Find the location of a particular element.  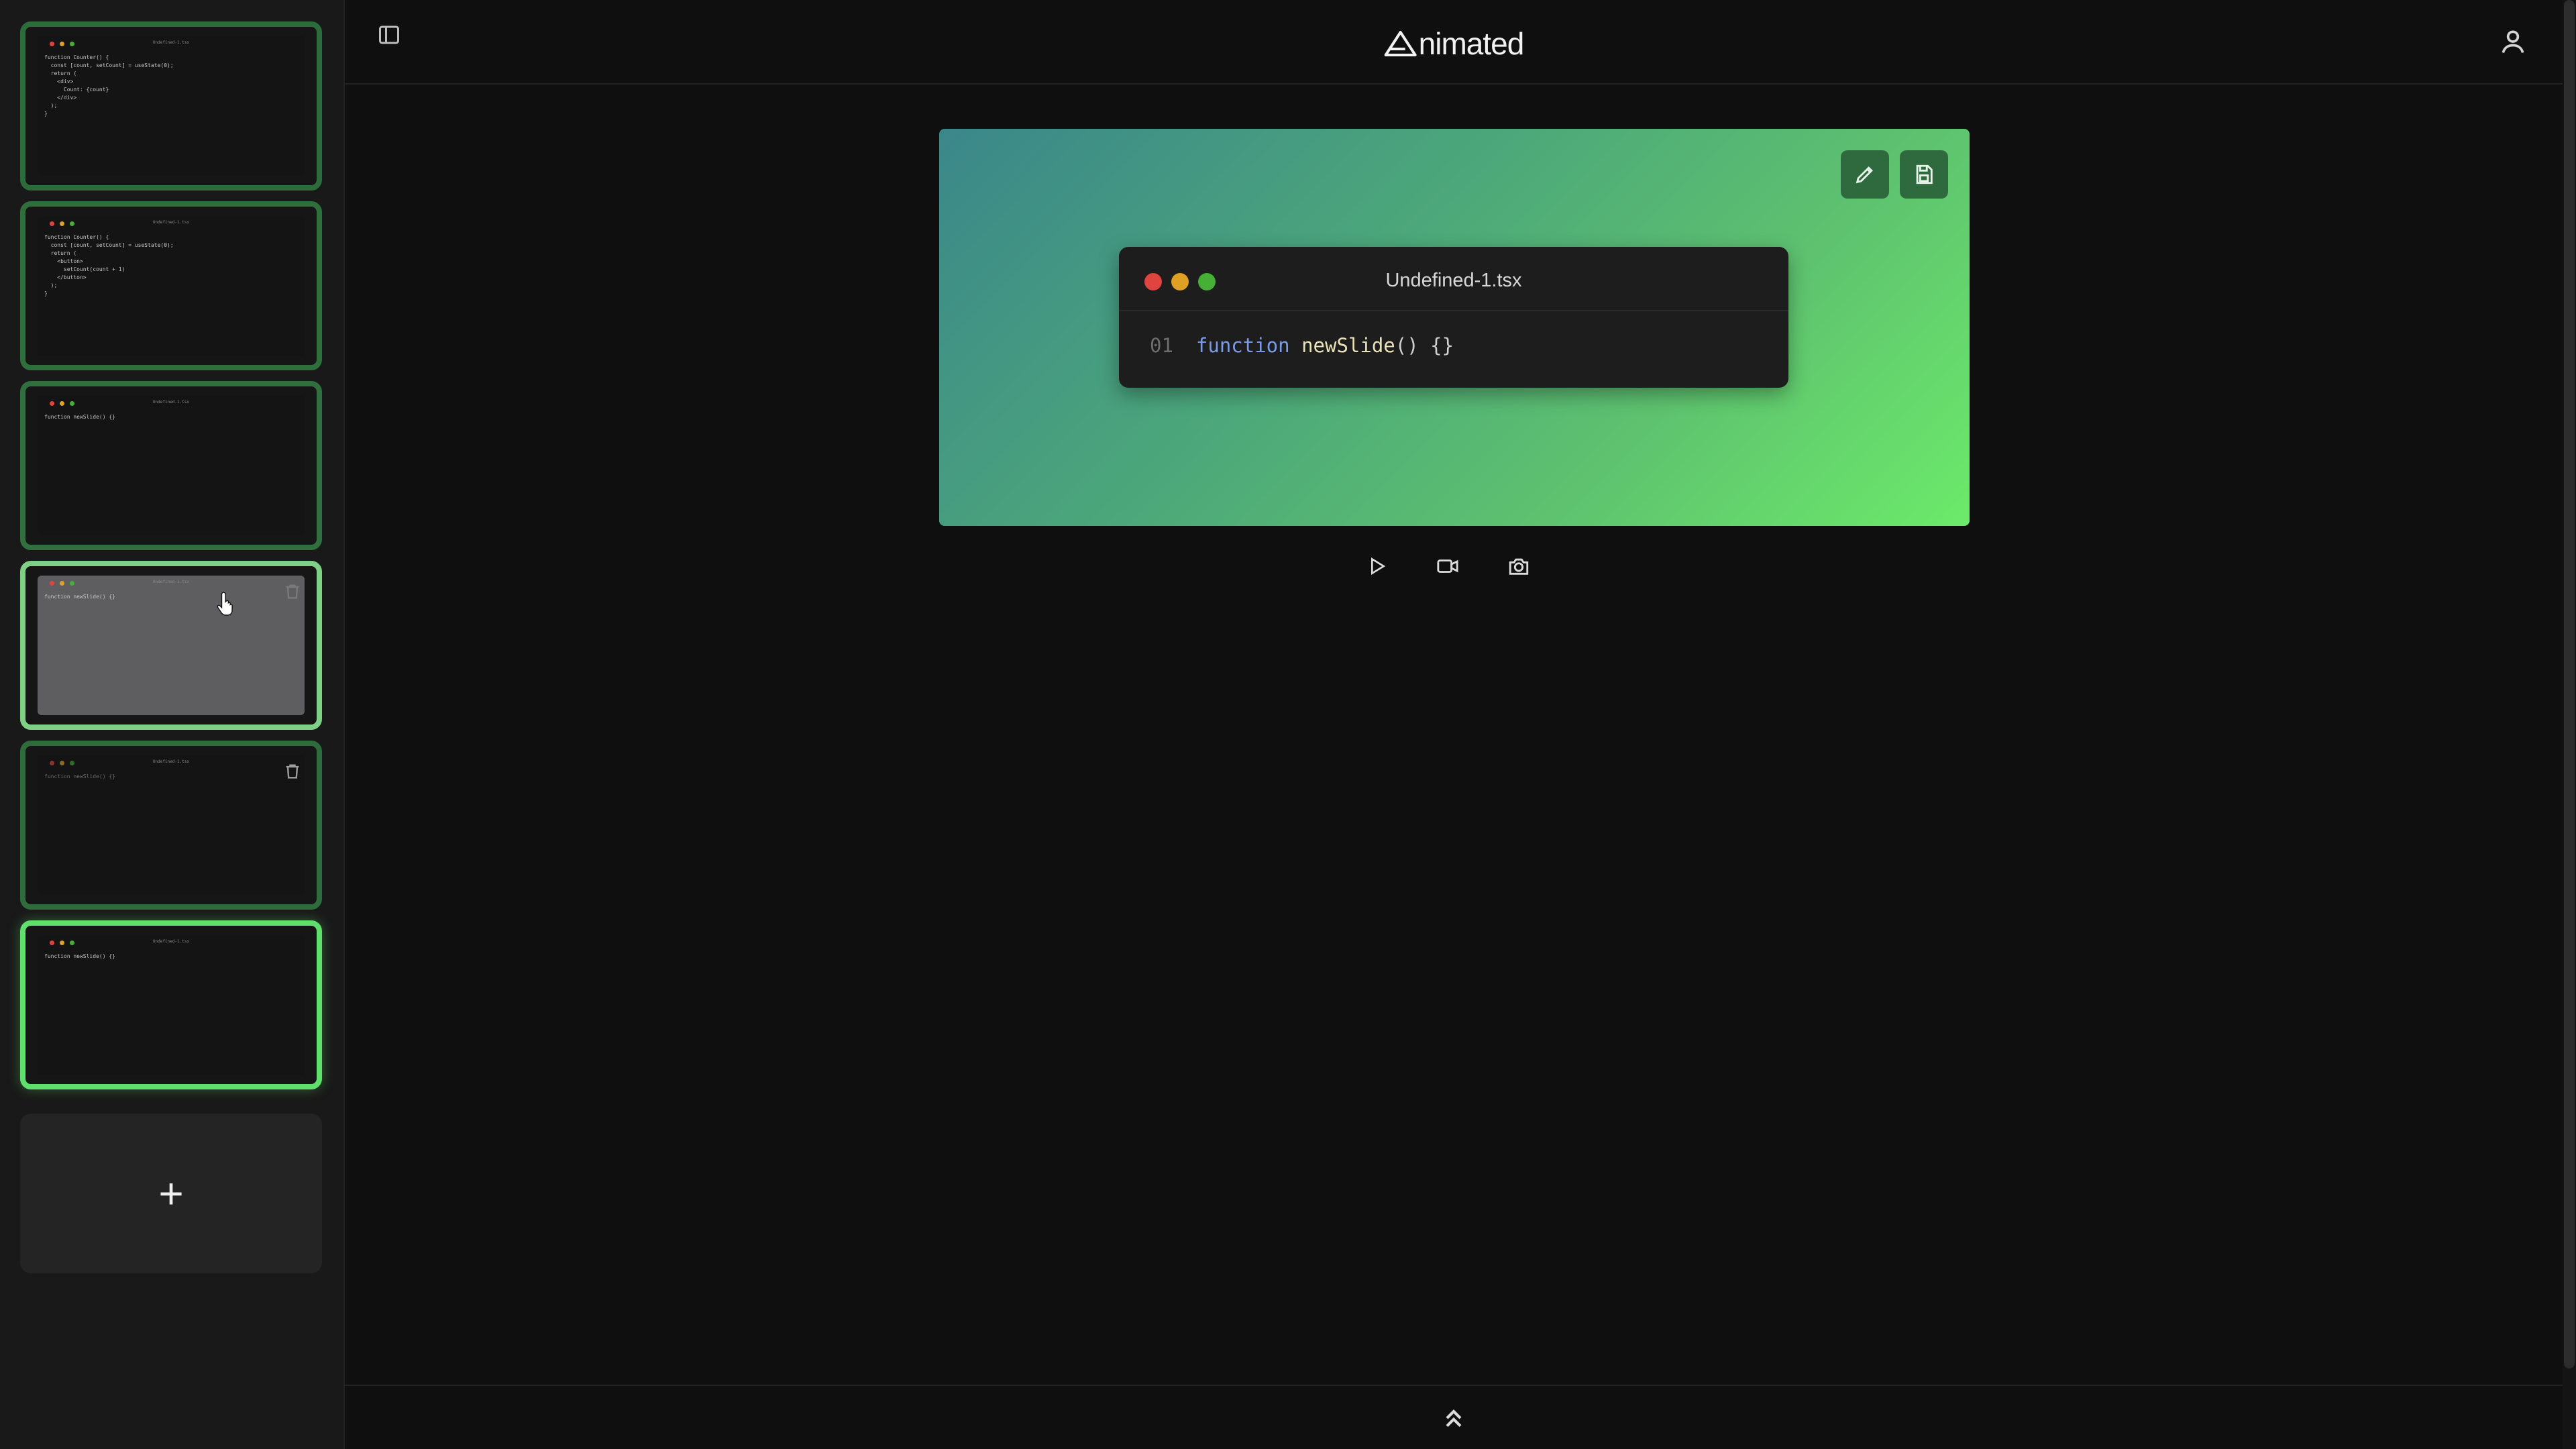

code-window: Undefined-1.tsx 01 function newSlide() {} is located at coordinates (1453, 317).